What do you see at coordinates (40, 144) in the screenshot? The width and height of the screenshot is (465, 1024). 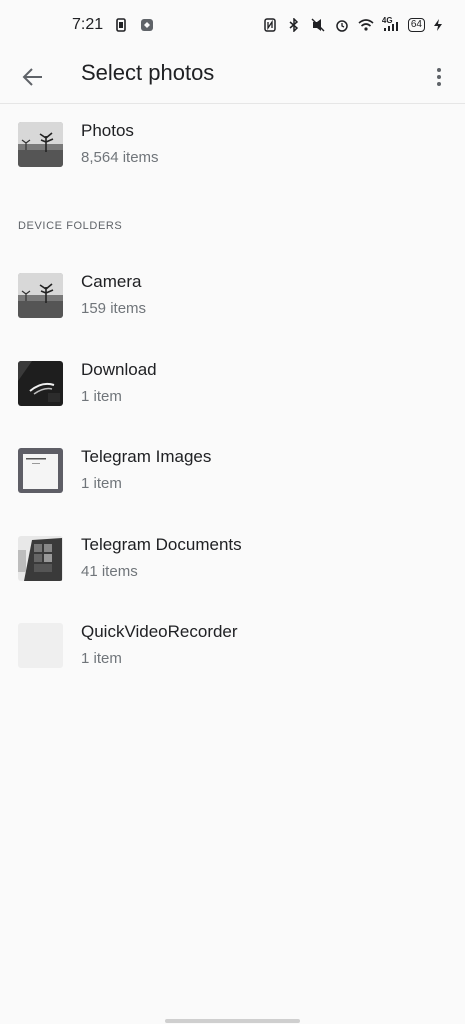 I see `album-thumbnail` at bounding box center [40, 144].